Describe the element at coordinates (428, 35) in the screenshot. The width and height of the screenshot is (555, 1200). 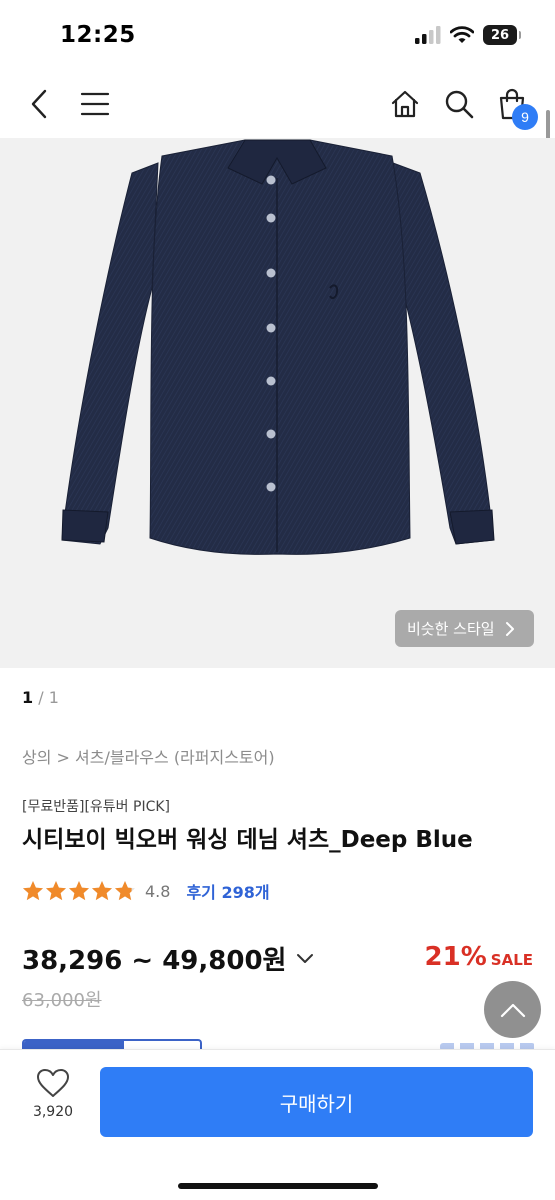
I see `signal-icon` at that location.